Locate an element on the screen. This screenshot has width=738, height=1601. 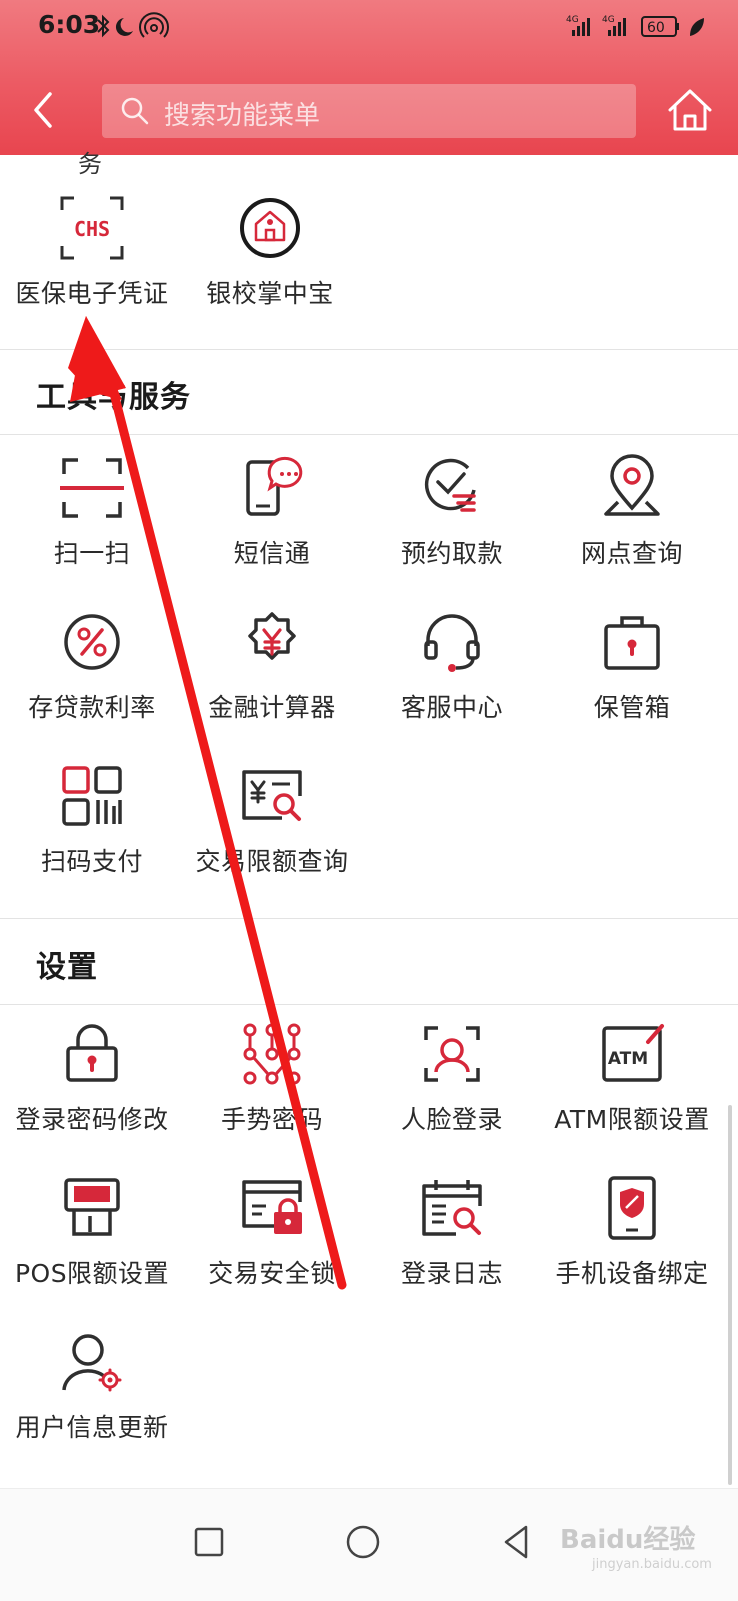
nav-row: 搜索功能菜单 is located at coordinates (369, 112).